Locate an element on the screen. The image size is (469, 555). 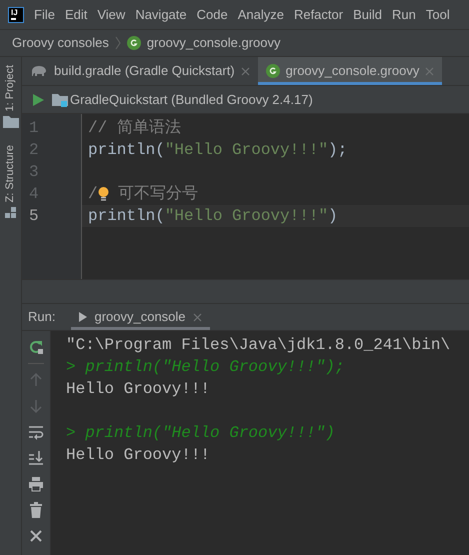
menu-item: Build is located at coordinates (367, 14).